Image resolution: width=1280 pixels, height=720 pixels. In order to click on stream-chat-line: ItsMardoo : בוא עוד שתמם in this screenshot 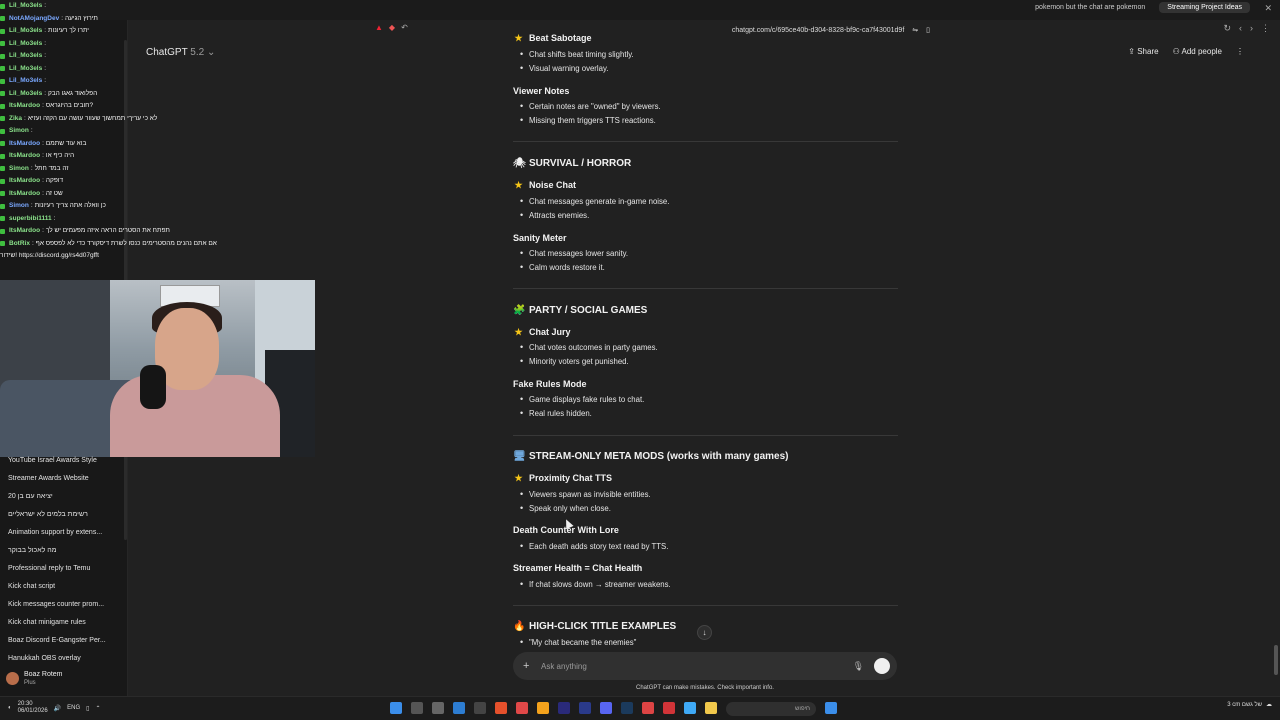, I will do `click(120, 144)`.